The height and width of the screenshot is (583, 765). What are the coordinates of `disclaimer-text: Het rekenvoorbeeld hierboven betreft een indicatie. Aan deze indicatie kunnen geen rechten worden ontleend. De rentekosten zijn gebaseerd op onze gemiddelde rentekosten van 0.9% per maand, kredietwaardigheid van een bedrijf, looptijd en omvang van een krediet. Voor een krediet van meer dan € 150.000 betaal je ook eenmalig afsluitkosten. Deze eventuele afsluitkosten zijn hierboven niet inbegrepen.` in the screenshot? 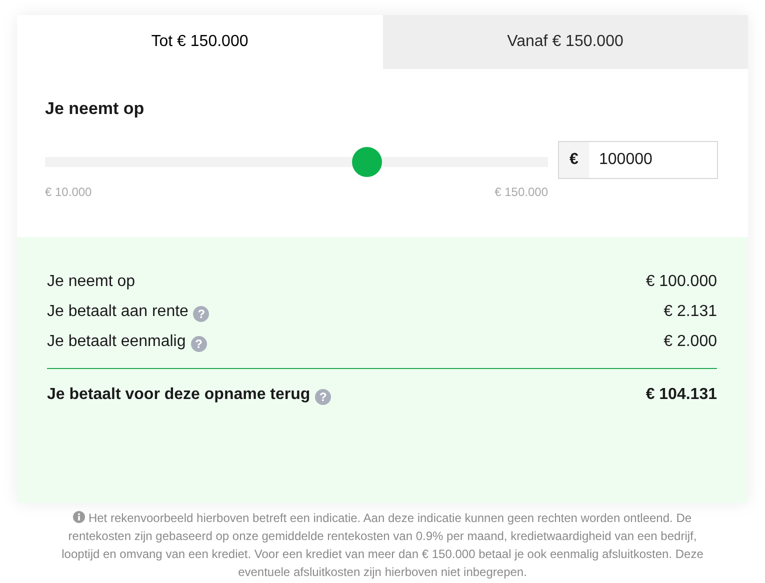 It's located at (382, 545).